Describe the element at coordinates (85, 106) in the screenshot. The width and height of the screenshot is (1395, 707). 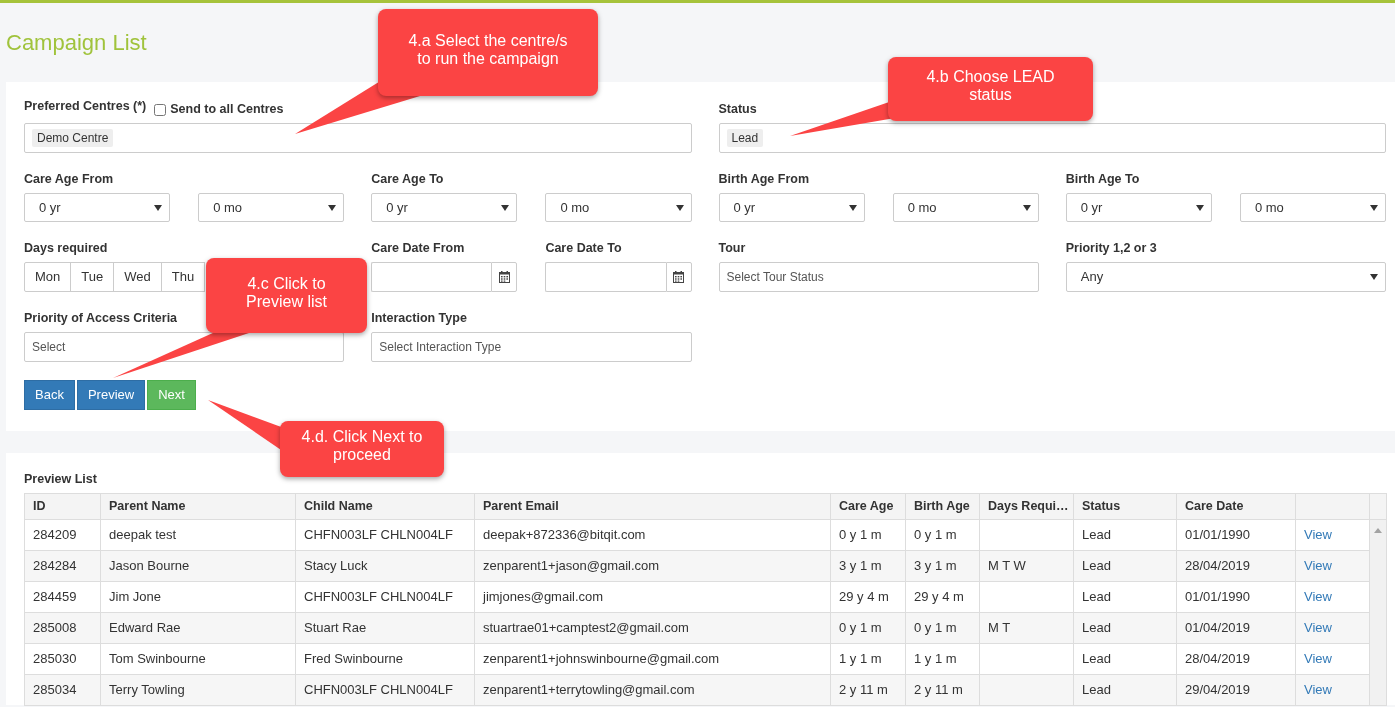
I see `field-label: Preferred Centres (*)` at that location.